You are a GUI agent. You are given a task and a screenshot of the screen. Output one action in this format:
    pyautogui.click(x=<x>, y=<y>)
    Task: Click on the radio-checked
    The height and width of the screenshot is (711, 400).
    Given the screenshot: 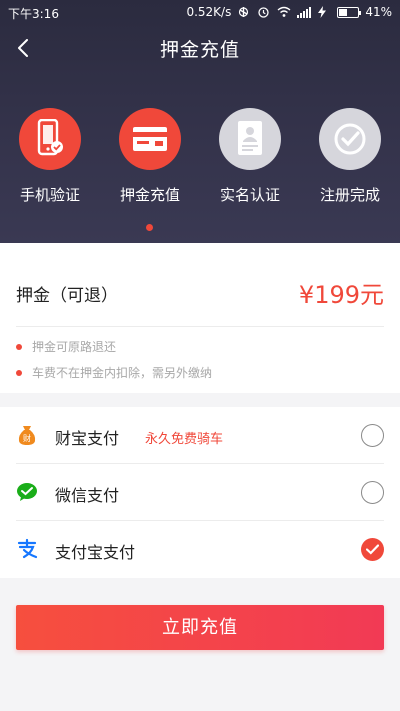 What is the action you would take?
    pyautogui.click(x=372, y=549)
    